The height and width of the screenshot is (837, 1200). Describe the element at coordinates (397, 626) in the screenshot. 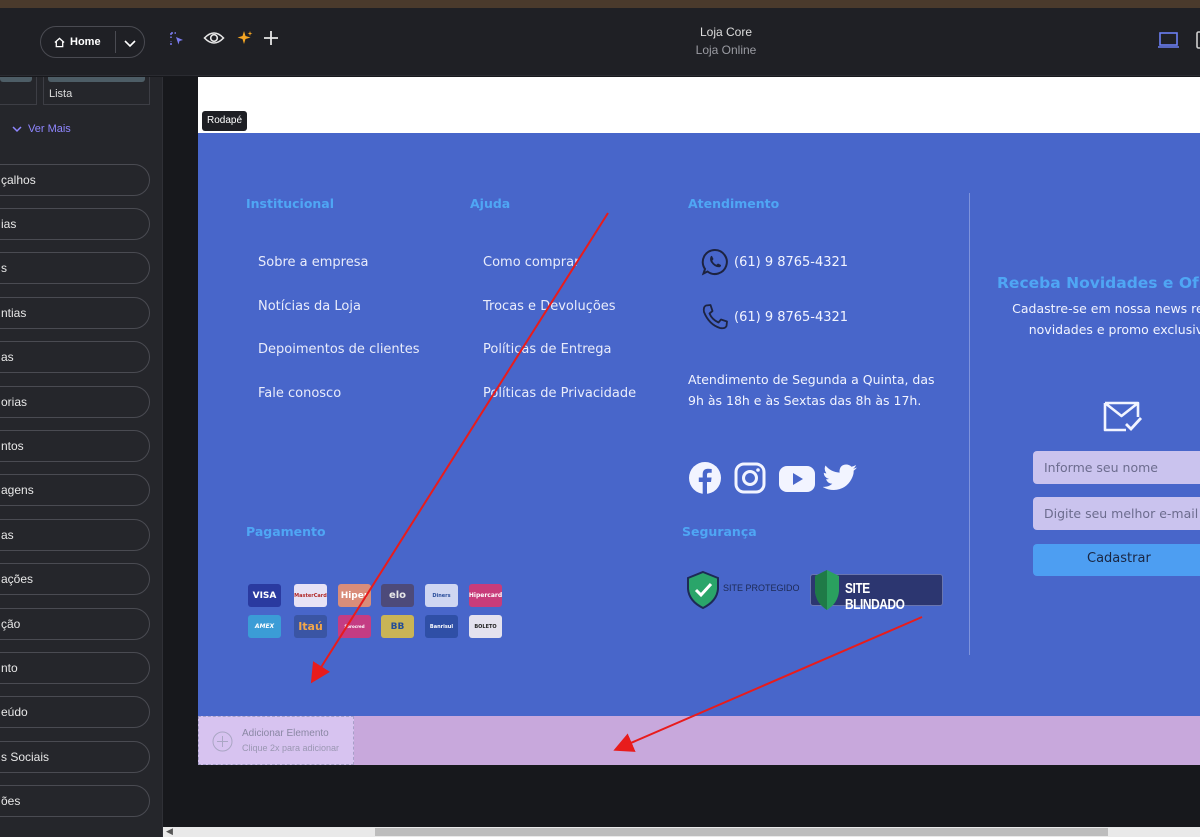

I see `payment-bb-icon: BB` at that location.